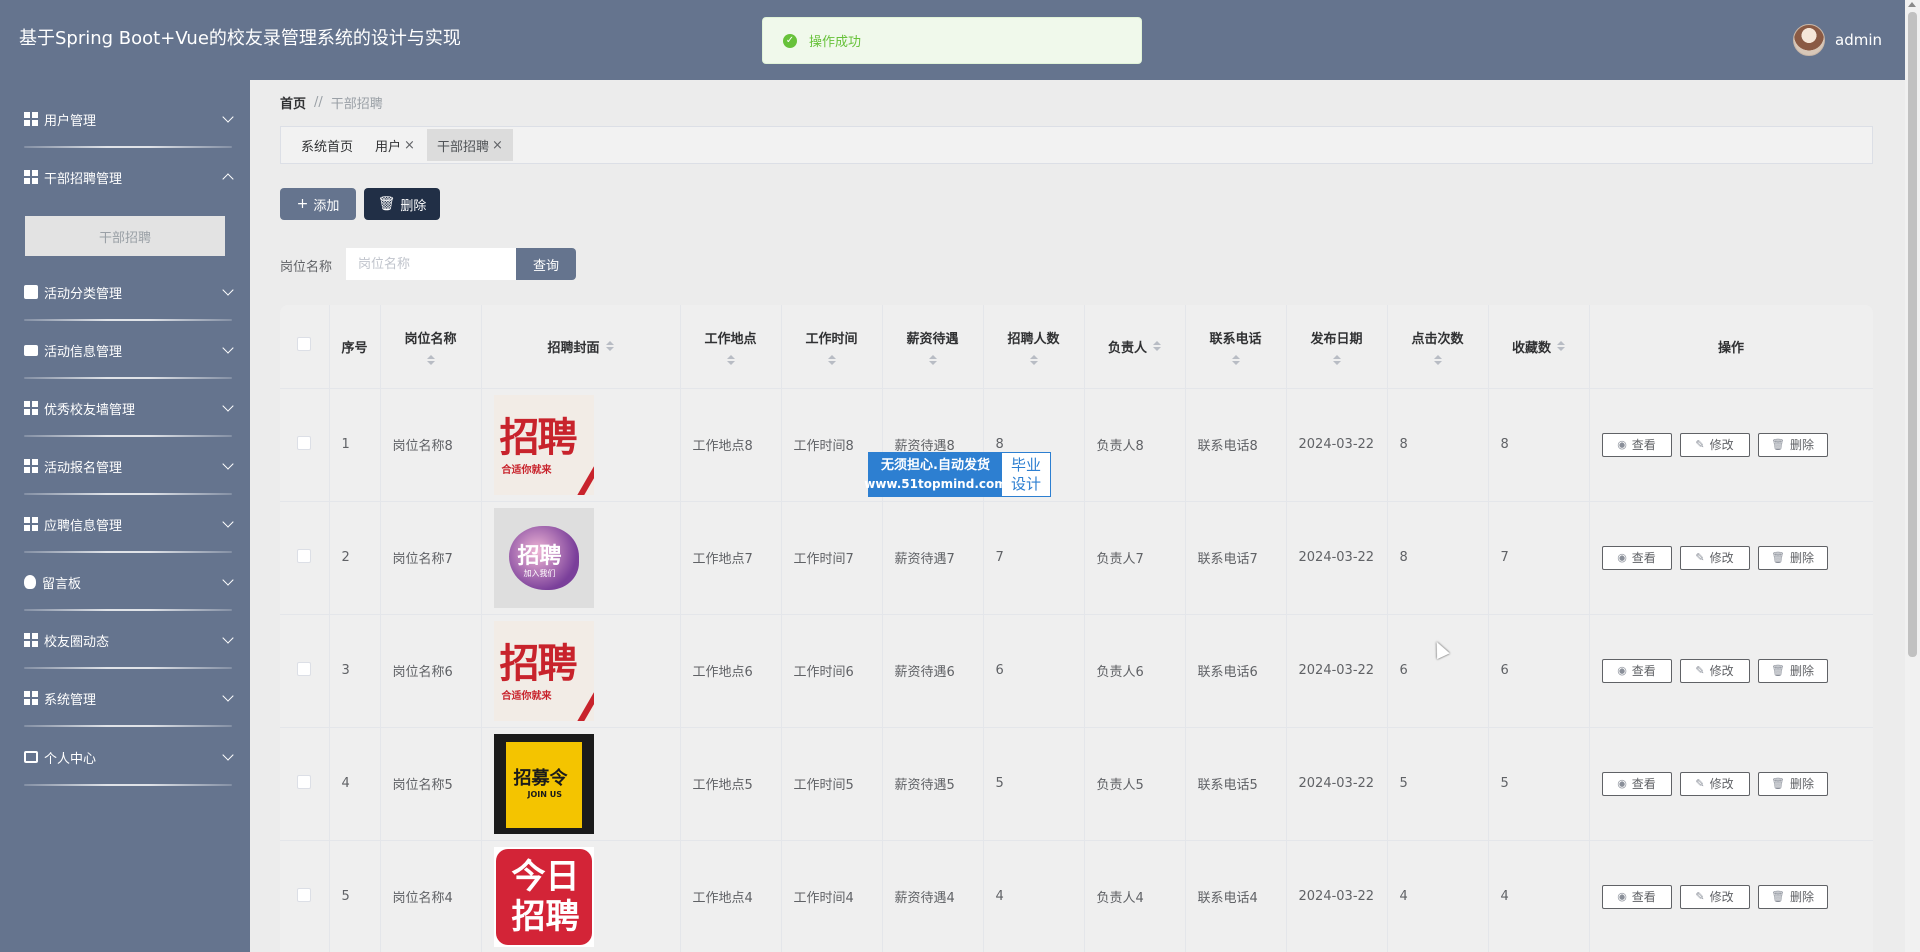 This screenshot has width=1920, height=952. What do you see at coordinates (540, 778) in the screenshot?
I see `cover-title: 招募令` at bounding box center [540, 778].